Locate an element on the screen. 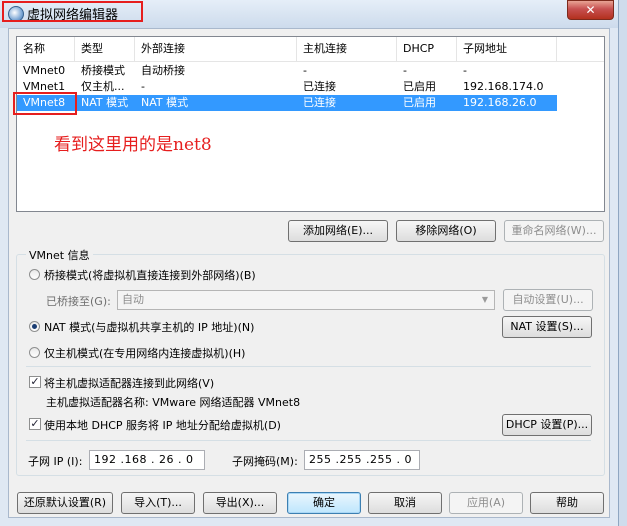  bridged-to-label: 已桥接至(G): is located at coordinates (78, 301).